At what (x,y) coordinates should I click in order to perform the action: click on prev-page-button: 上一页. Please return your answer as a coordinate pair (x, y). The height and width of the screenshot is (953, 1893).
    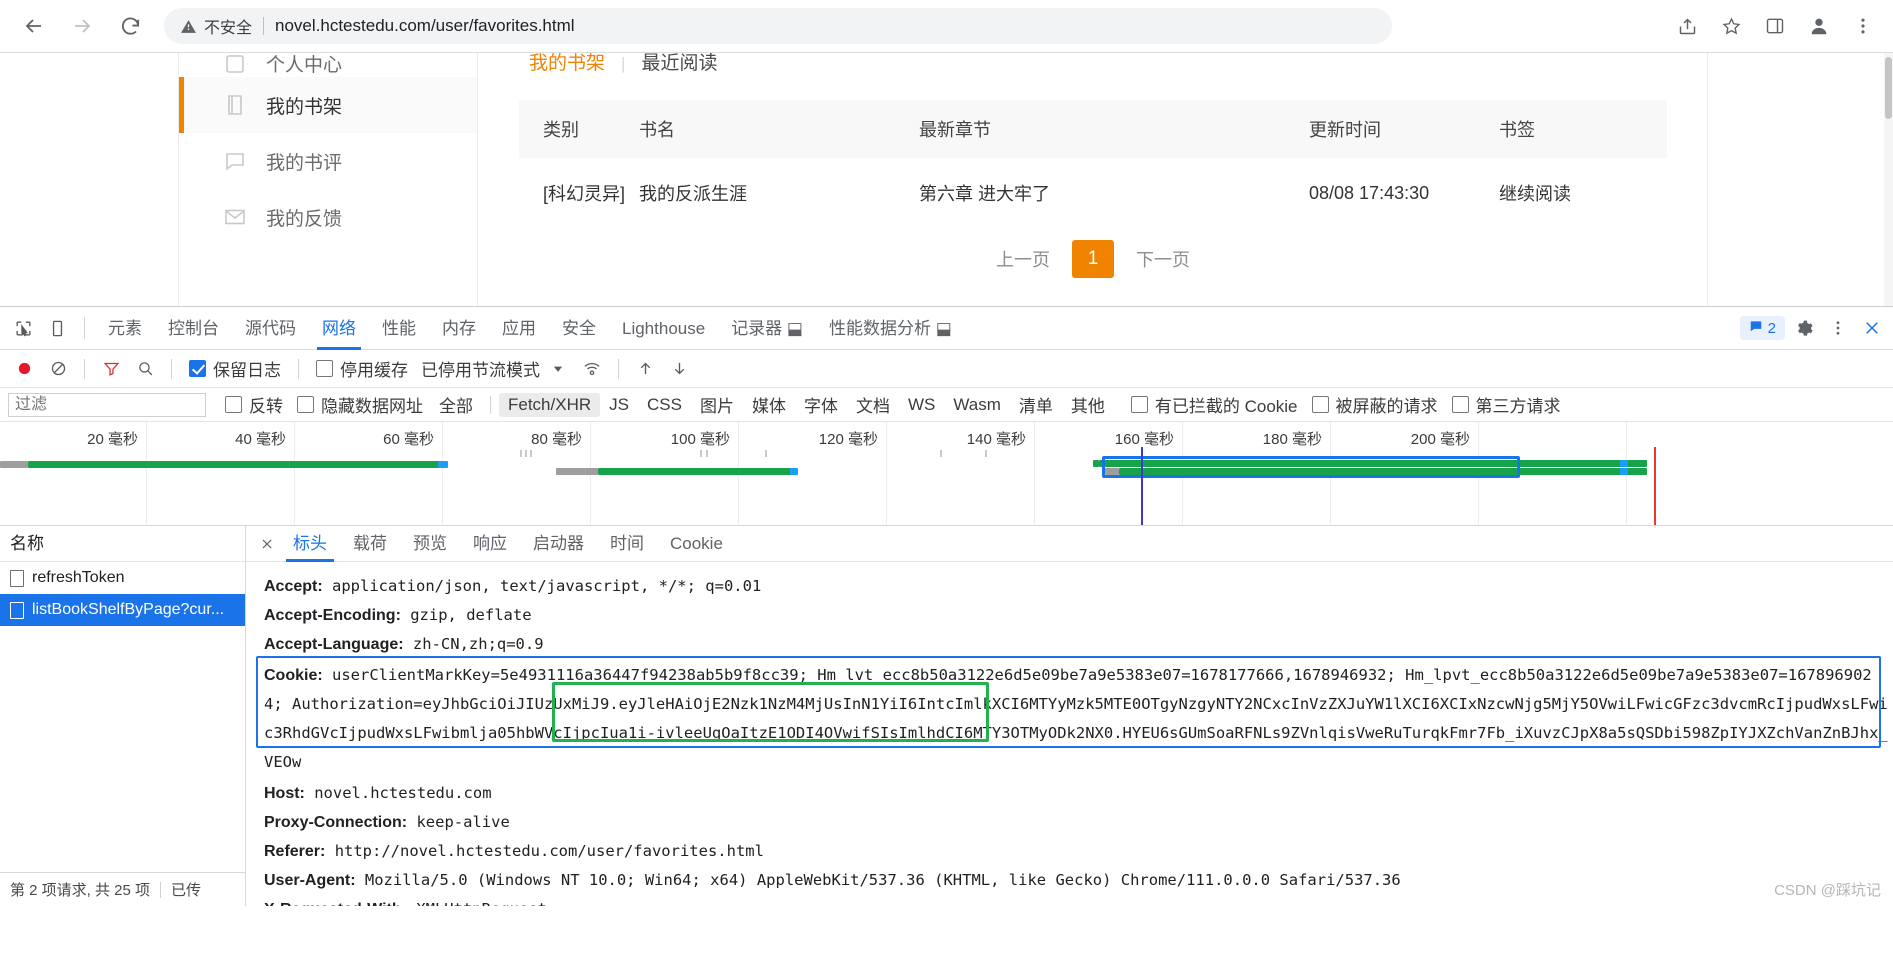
    Looking at the image, I should click on (1023, 259).